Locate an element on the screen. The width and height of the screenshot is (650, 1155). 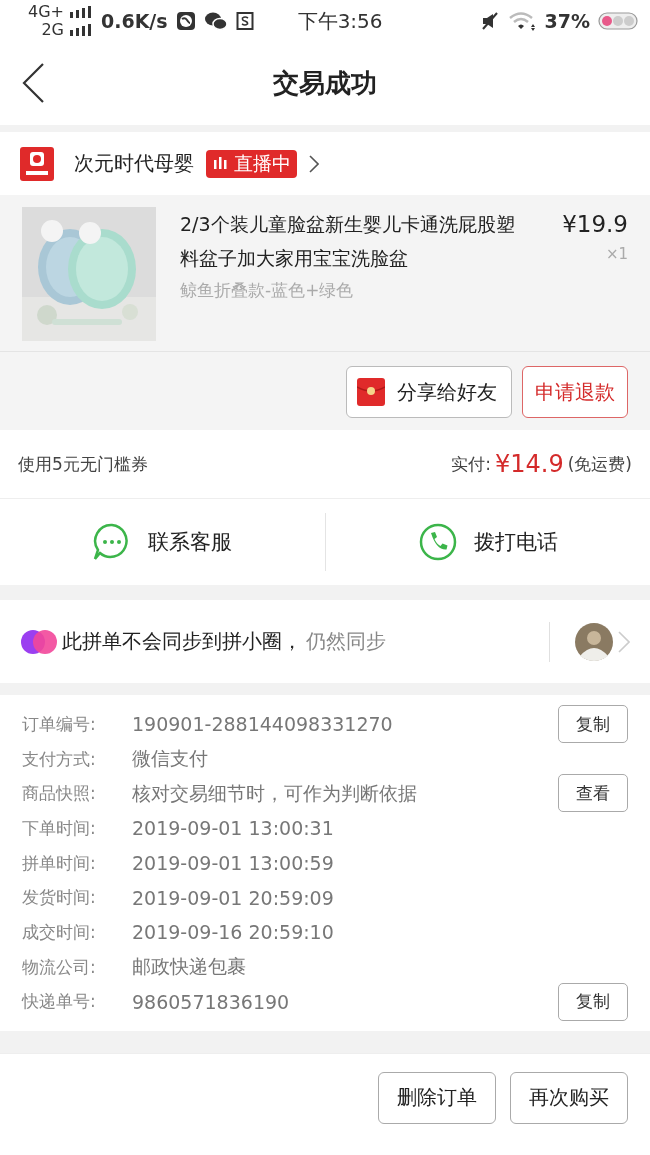
chat-bubbles-icon is located at coordinates (215, 21).